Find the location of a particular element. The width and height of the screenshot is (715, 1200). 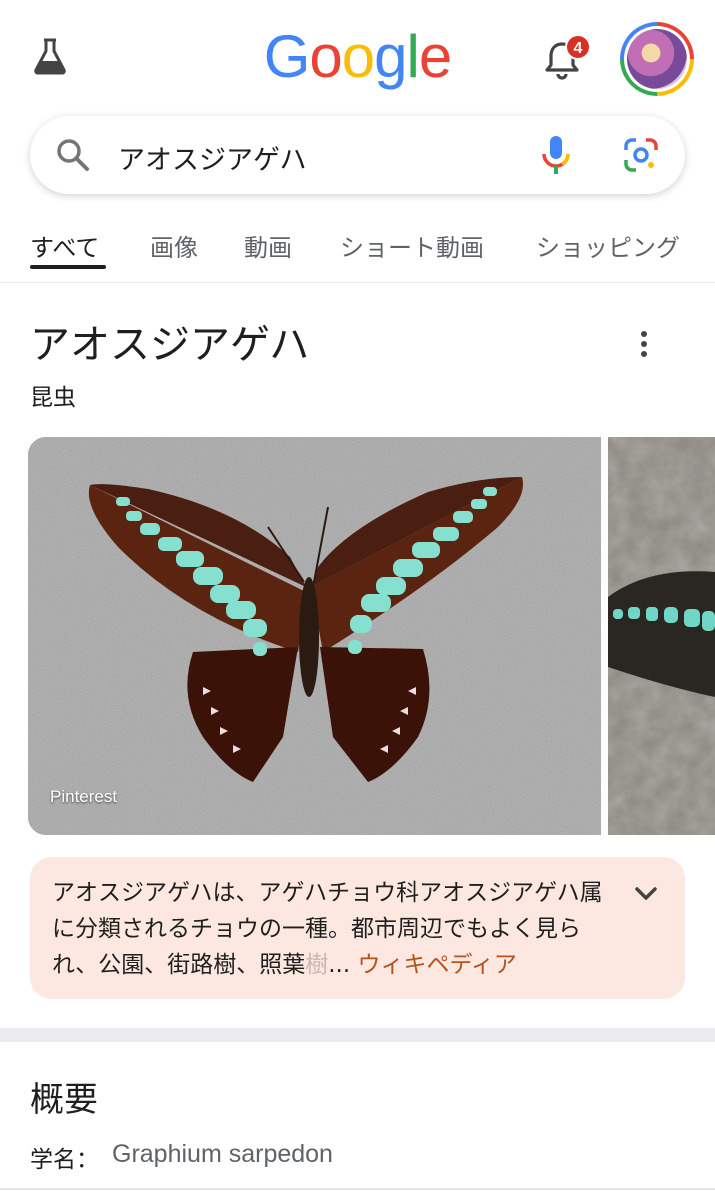

google-lens-icon is located at coordinates (641, 155).